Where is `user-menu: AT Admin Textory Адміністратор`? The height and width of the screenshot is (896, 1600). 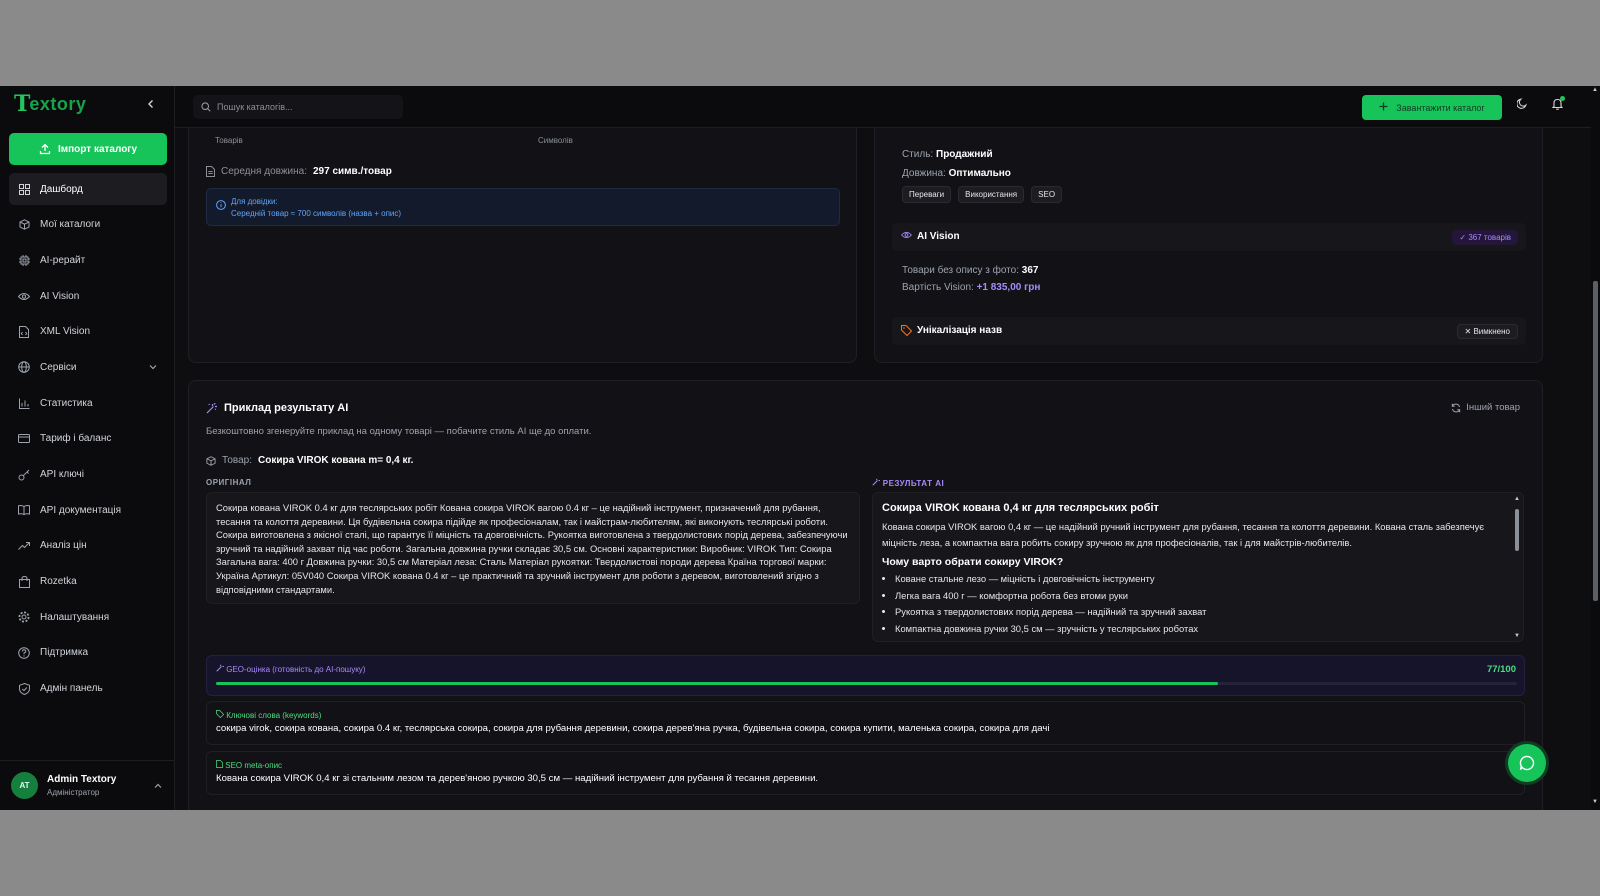 user-menu: AT Admin Textory Адміністратор is located at coordinates (87, 785).